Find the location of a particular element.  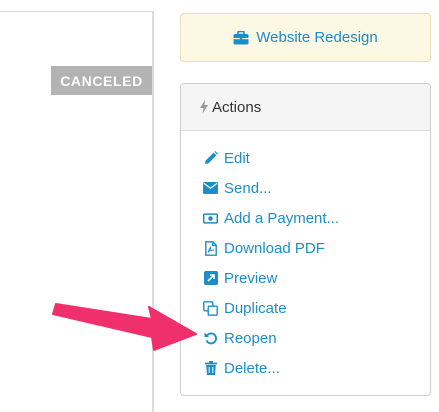

preview-label: Preview is located at coordinates (251, 278).